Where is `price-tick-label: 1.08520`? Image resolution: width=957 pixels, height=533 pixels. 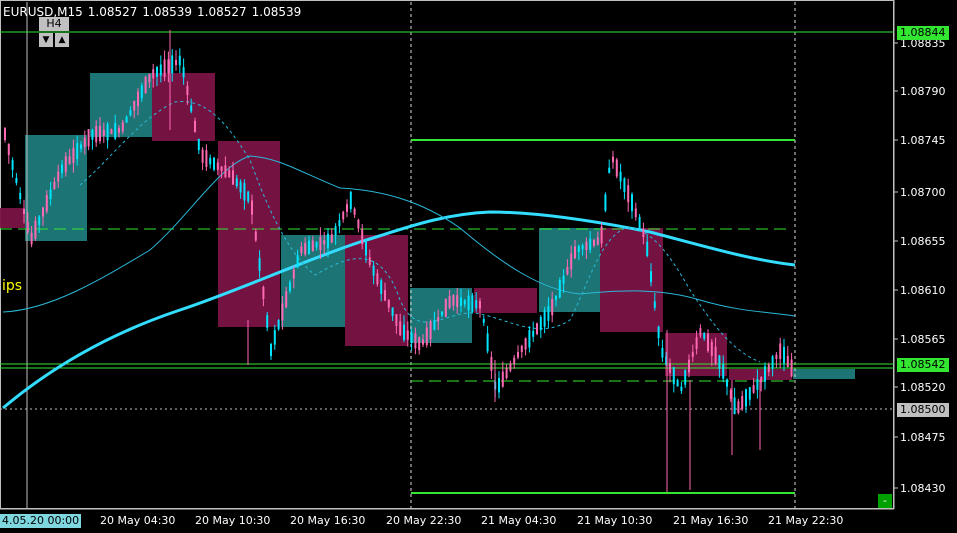 price-tick-label: 1.08520 is located at coordinates (923, 387).